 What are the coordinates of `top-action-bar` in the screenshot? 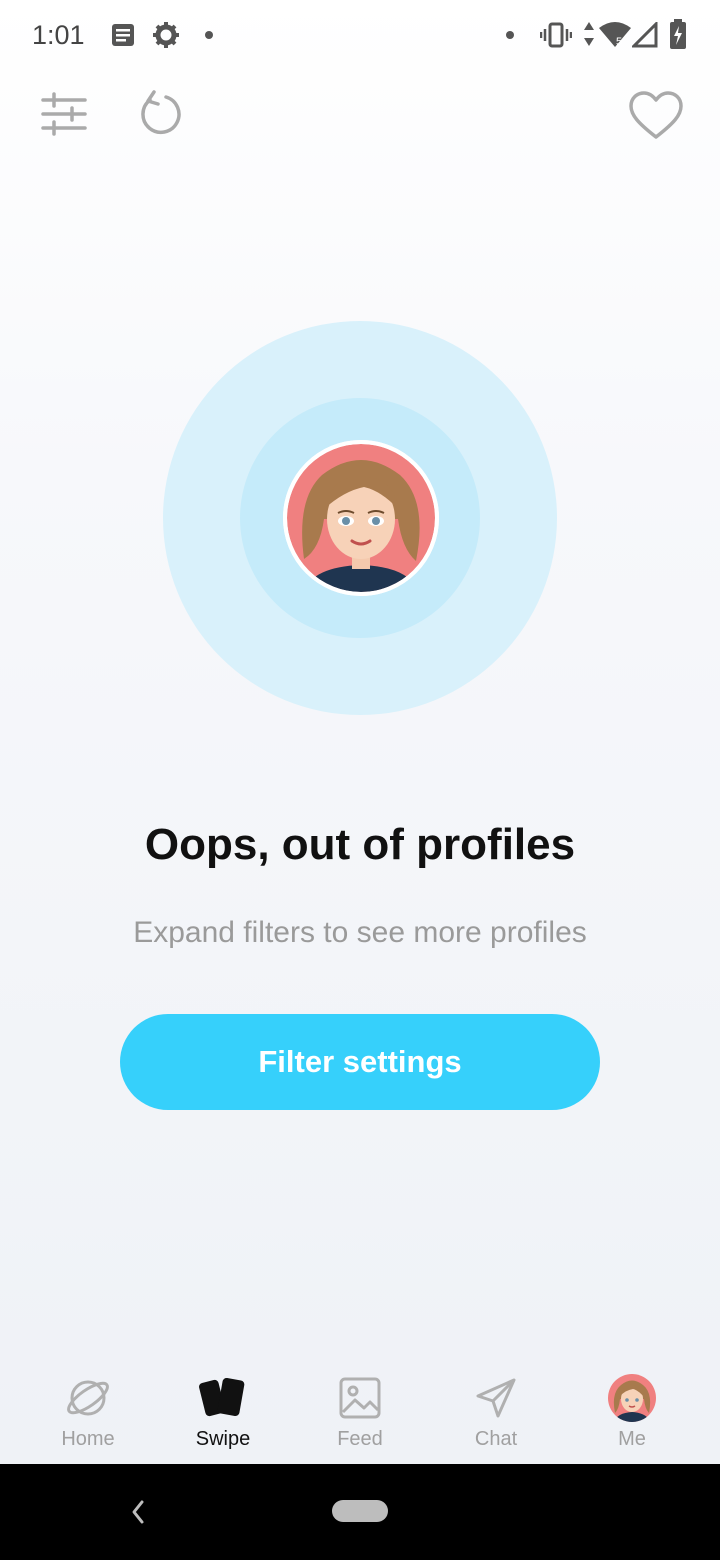 It's located at (360, 115).